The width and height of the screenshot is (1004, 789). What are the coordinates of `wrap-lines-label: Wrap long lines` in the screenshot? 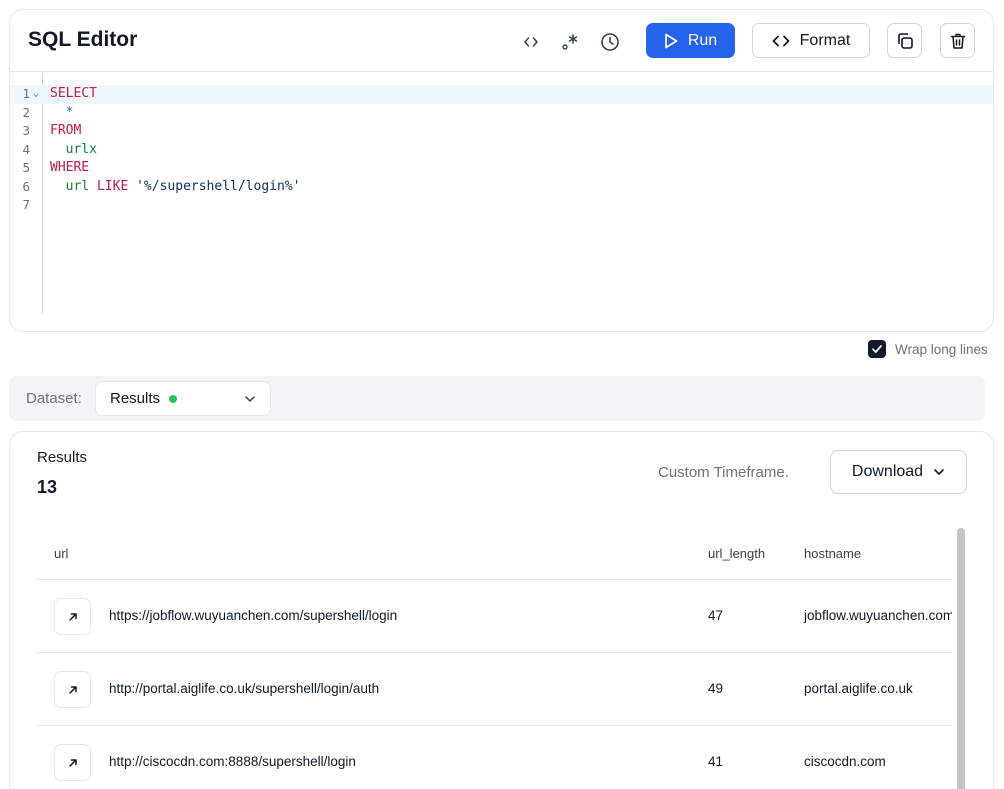 It's located at (941, 349).